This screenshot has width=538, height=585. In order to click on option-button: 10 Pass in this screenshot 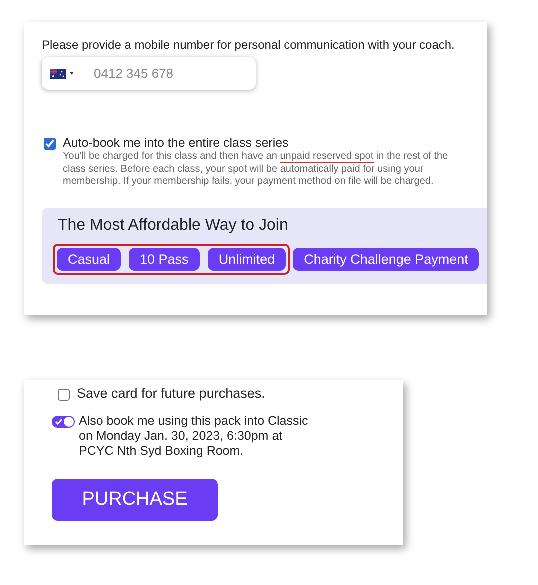, I will do `click(164, 259)`.